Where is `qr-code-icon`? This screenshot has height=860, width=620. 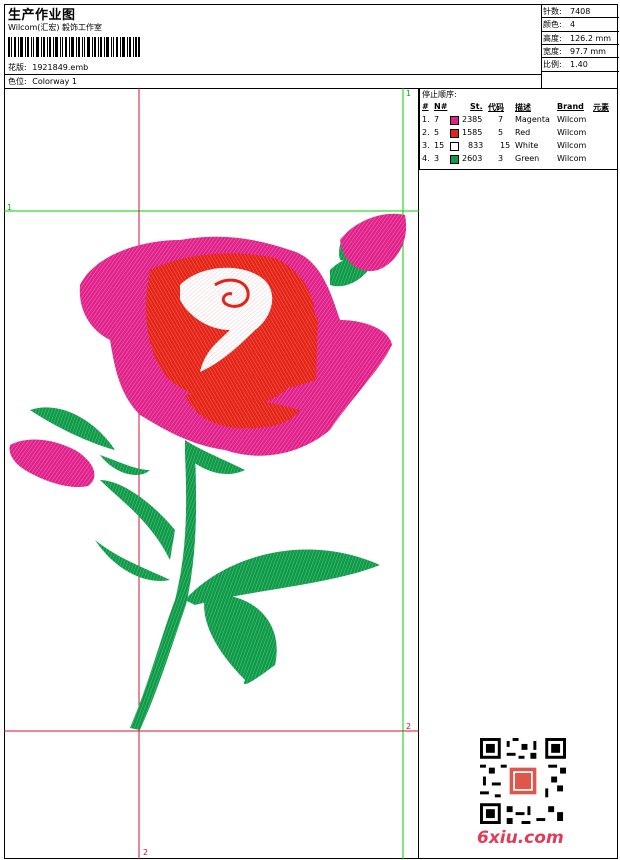
qr-code-icon is located at coordinates (523, 781).